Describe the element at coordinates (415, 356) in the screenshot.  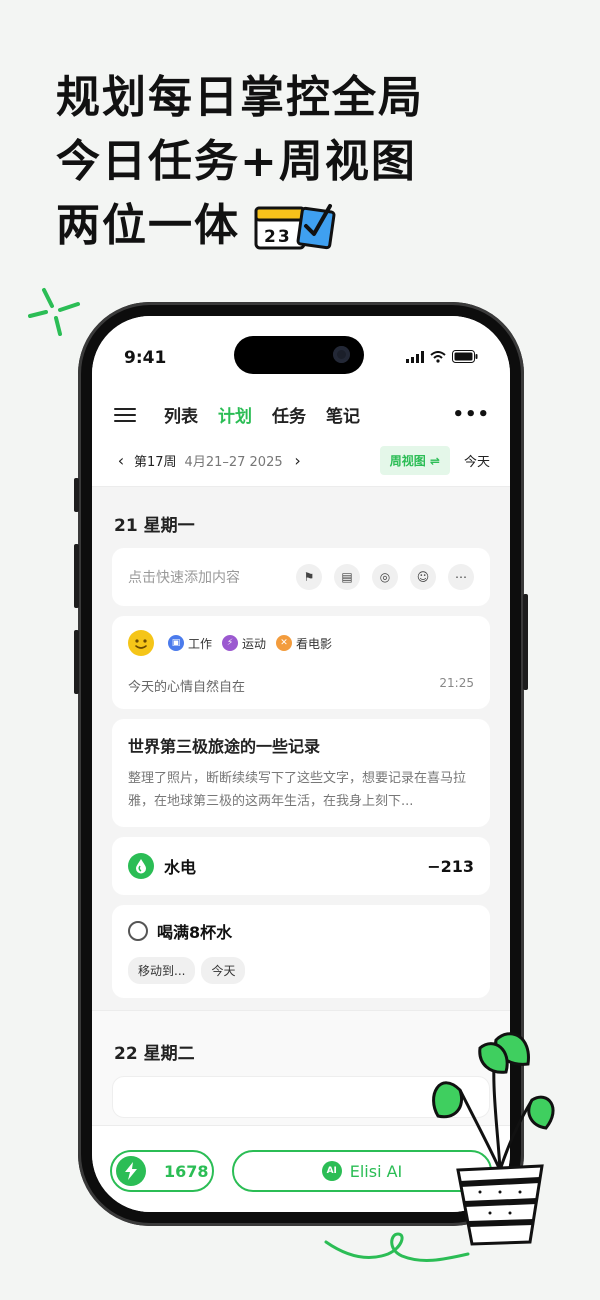
I see `signal-icon` at that location.